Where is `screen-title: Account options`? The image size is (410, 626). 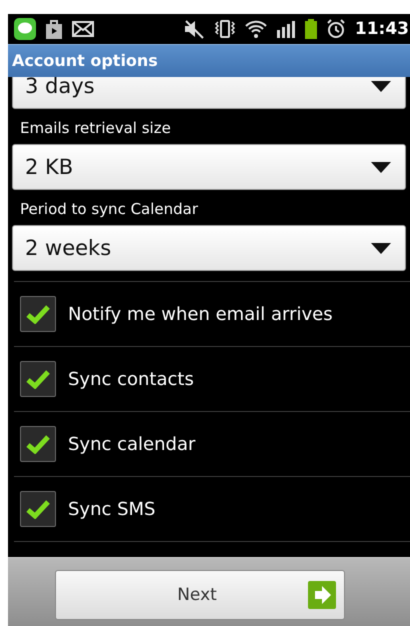
screen-title: Account options is located at coordinates (84, 60).